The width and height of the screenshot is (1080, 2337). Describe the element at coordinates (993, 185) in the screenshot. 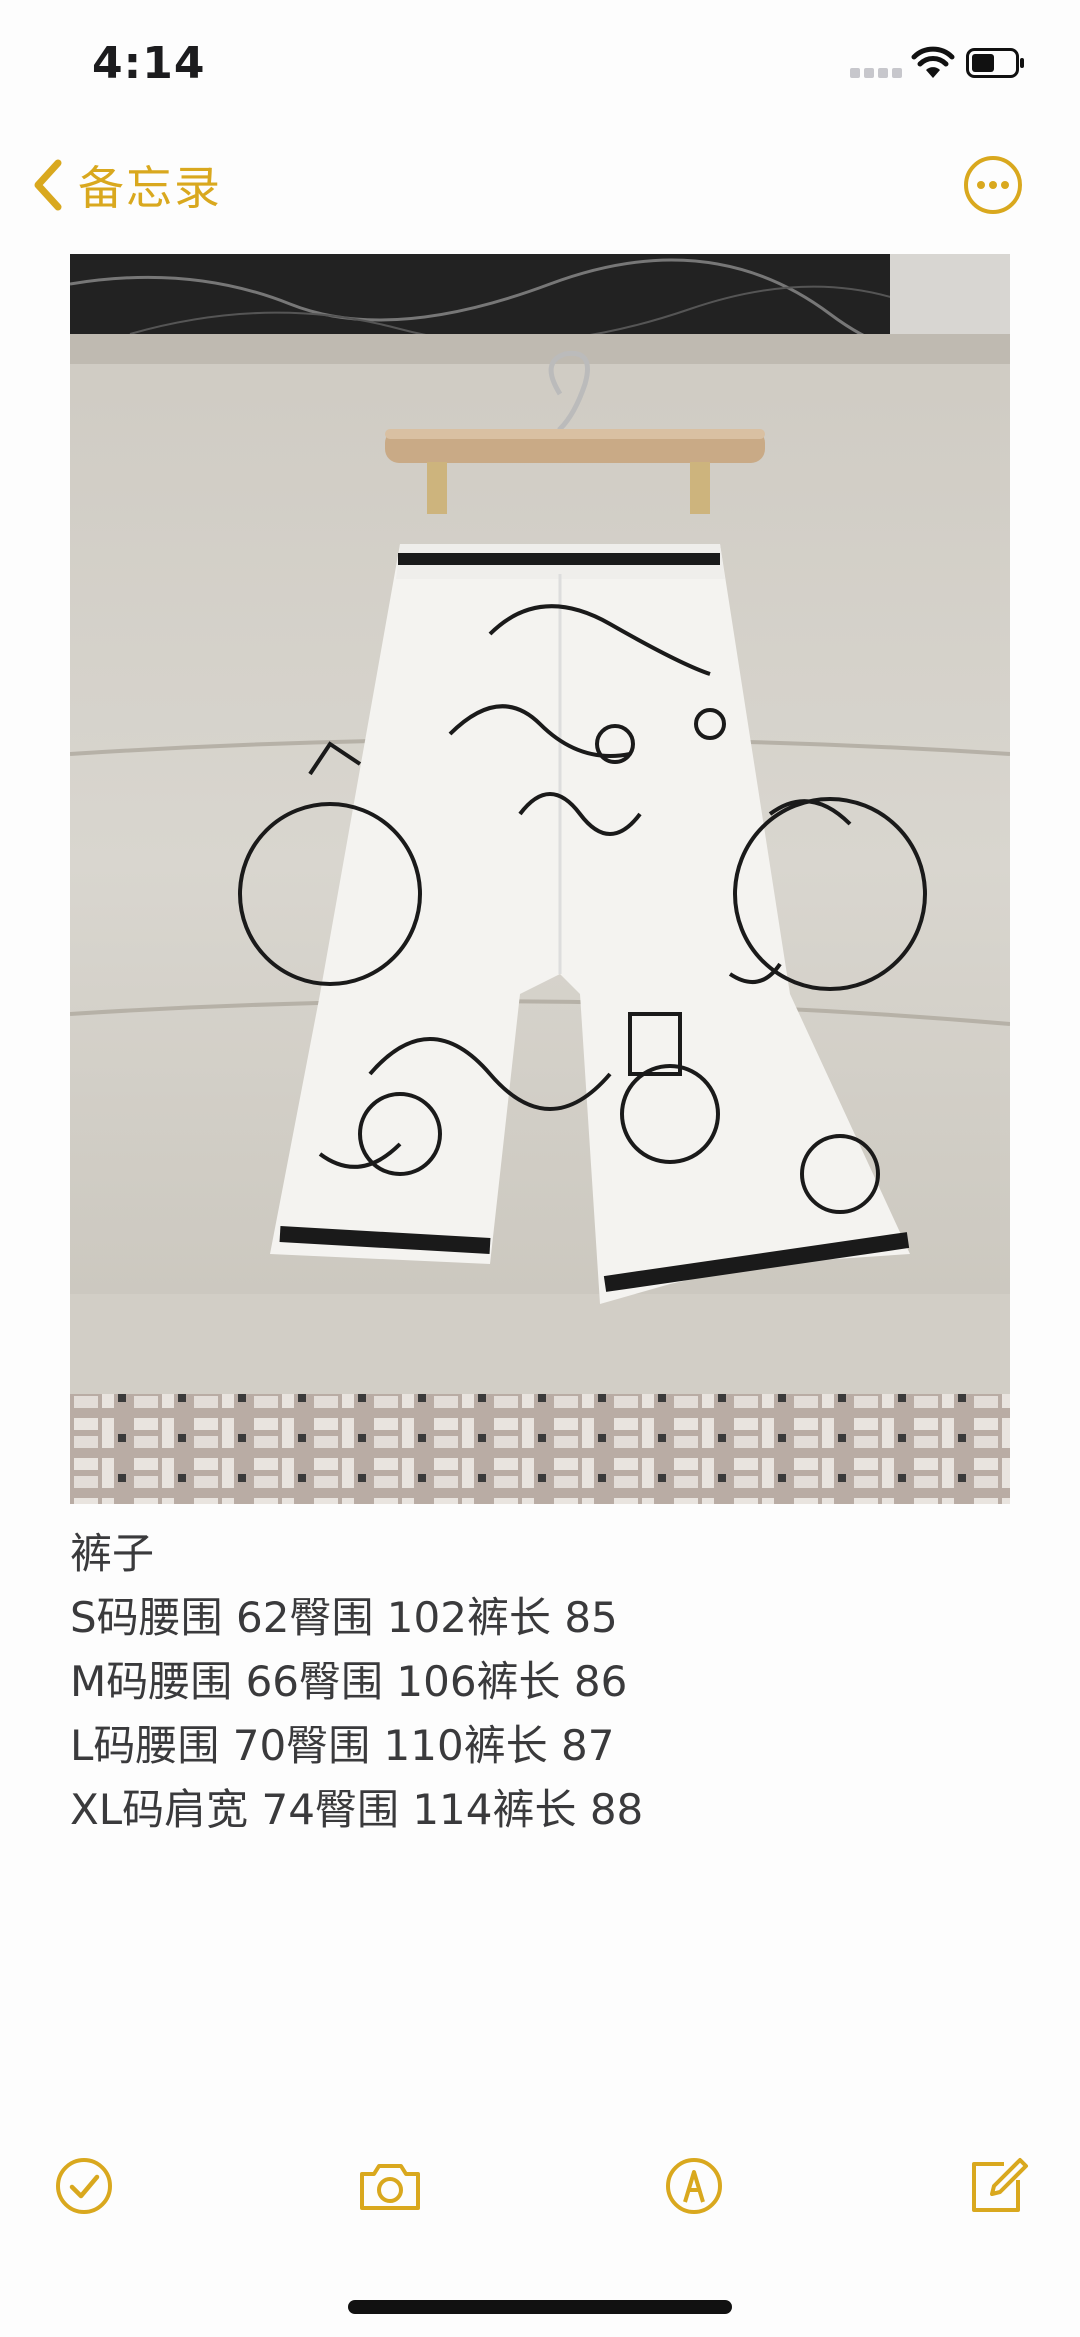

I see `ellipsis-circle-icon` at that location.